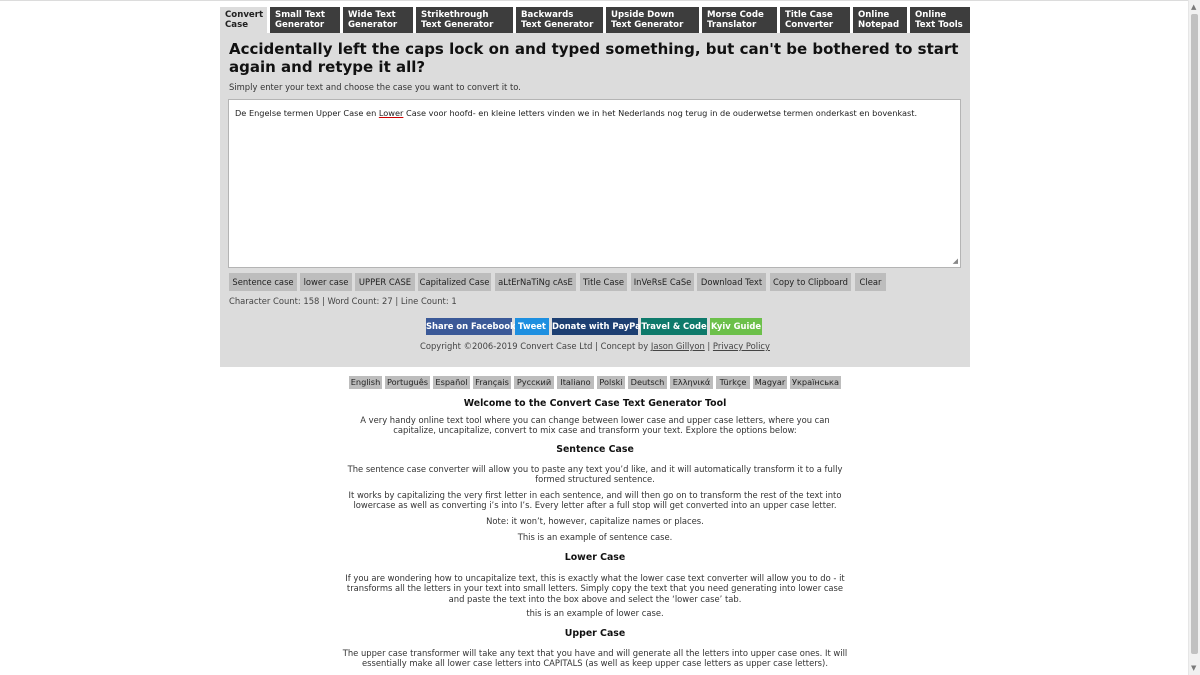  I want to click on tab-strikethrough-text-generator: Strikethrough Text Generator, so click(464, 20).